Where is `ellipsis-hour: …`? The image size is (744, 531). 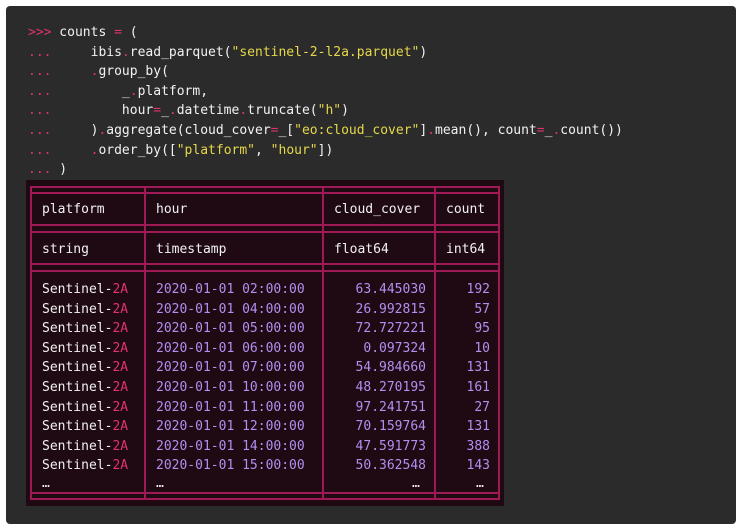 ellipsis-hour: … is located at coordinates (160, 483).